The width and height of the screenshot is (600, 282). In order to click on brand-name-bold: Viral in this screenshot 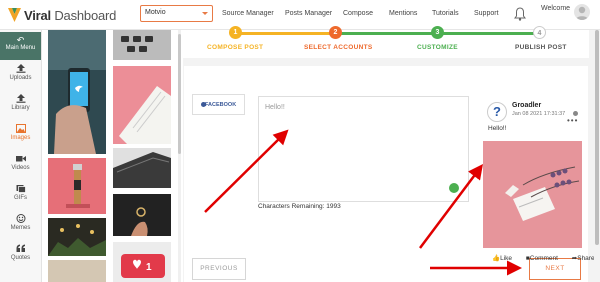, I will do `click(37, 15)`.